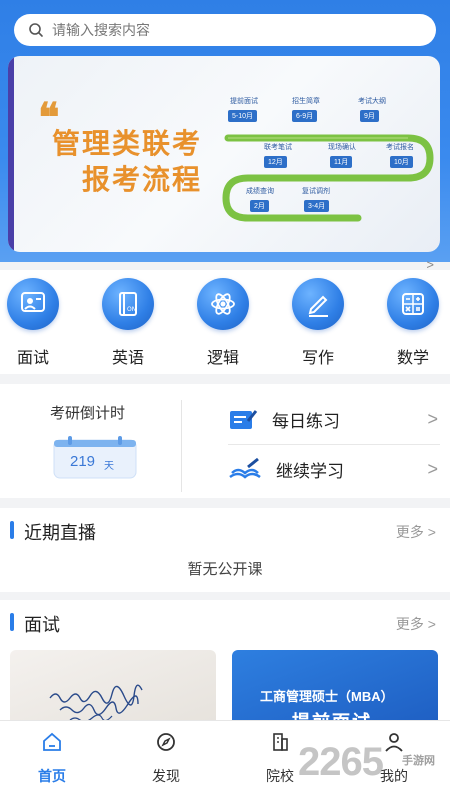  Describe the element at coordinates (109, 466) in the screenshot. I see `countdown-unit: 天` at that location.